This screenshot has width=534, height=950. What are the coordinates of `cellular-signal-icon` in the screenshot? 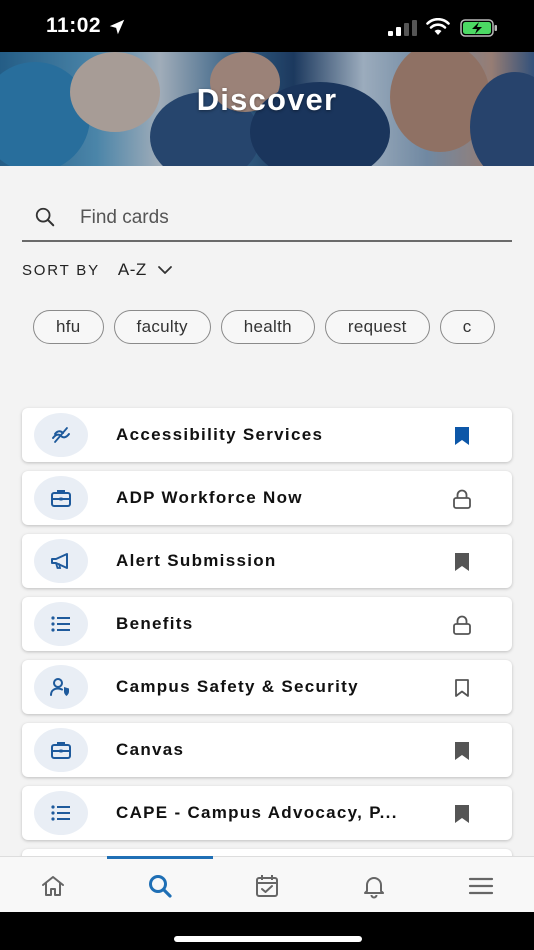 It's located at (402, 28).